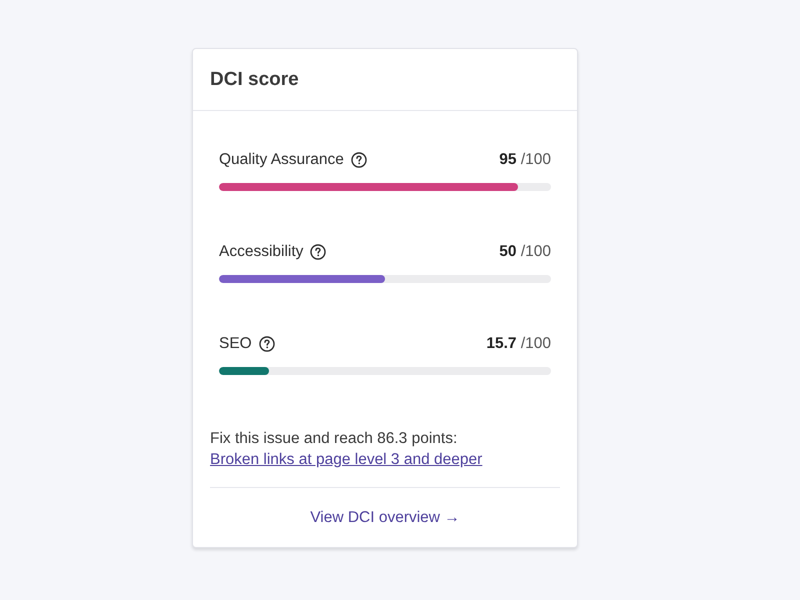 This screenshot has width=800, height=600. Describe the element at coordinates (525, 160) in the screenshot. I see `metric-score: 95 /100` at that location.